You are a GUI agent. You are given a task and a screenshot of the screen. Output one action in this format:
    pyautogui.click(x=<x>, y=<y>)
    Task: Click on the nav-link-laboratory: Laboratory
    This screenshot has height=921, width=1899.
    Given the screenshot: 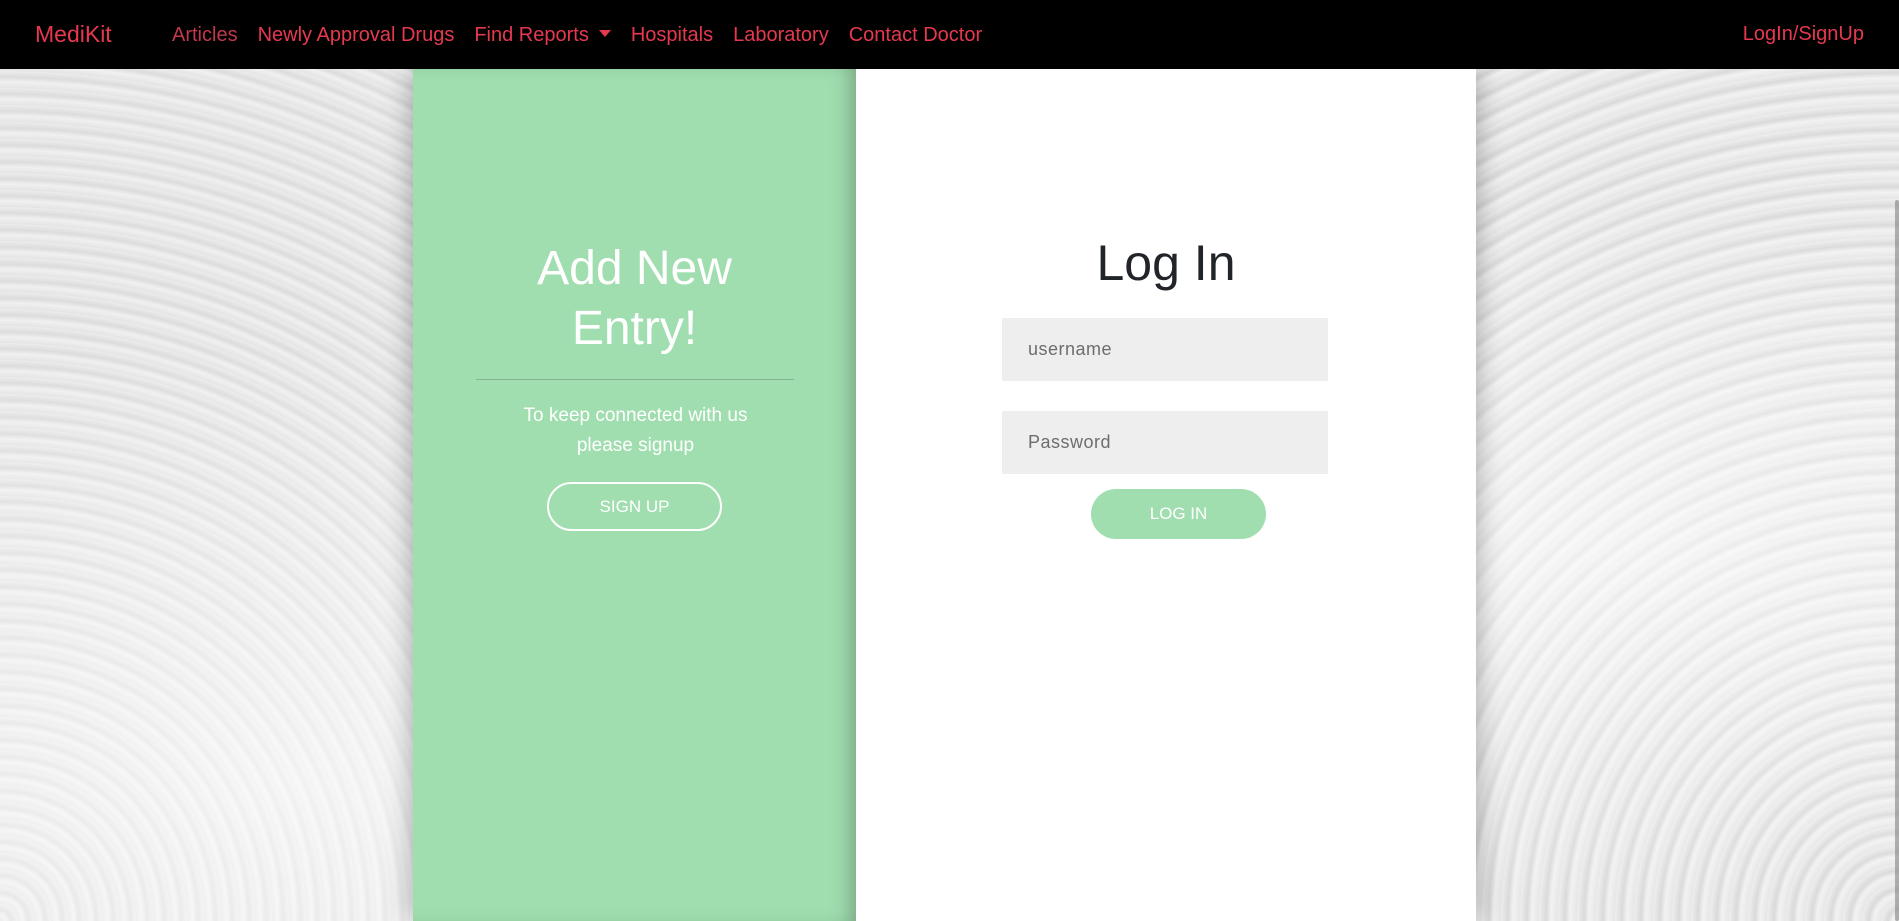 What is the action you would take?
    pyautogui.click(x=781, y=35)
    